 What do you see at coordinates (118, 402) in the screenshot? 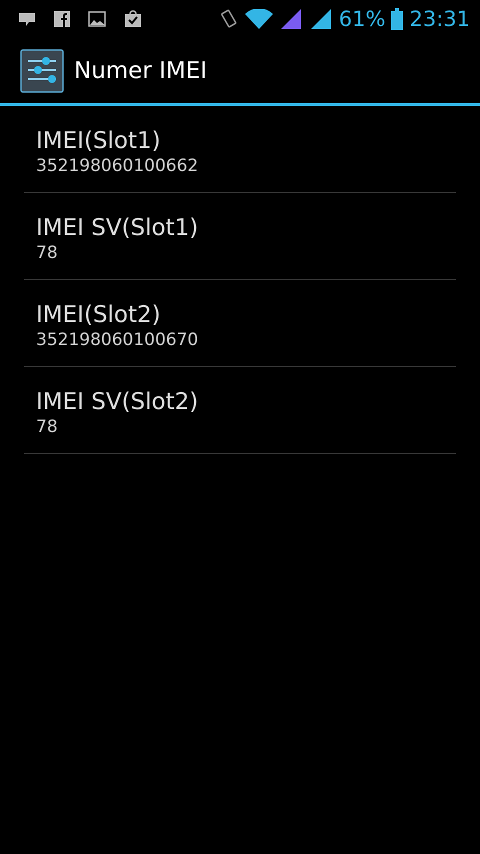
I see `item-title: IMEI SV(Slot2)` at bounding box center [118, 402].